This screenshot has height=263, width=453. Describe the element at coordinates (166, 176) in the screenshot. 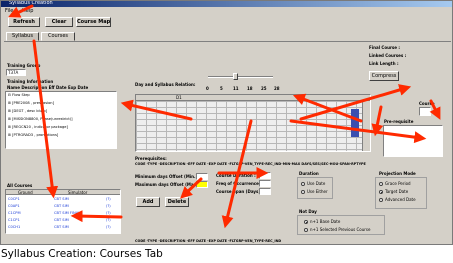

I see `min-days-label: Minimum days Offset (Min.)` at that location.